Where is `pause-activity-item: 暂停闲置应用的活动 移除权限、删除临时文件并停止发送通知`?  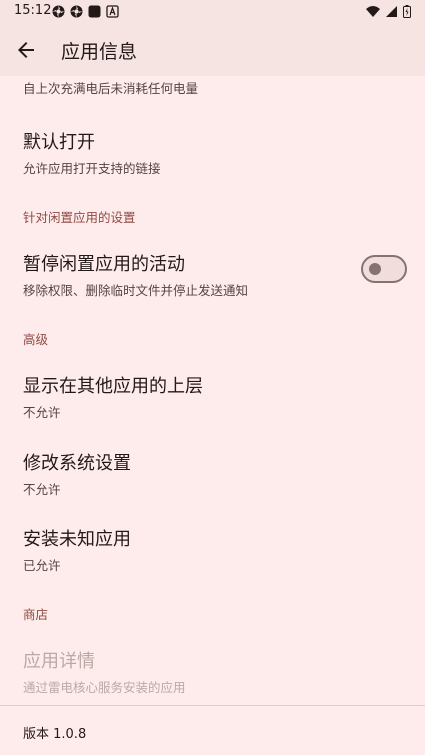
pause-activity-item: 暂停闲置应用的活动 移除权限、删除临时文件并停止发送通知 is located at coordinates (135, 274).